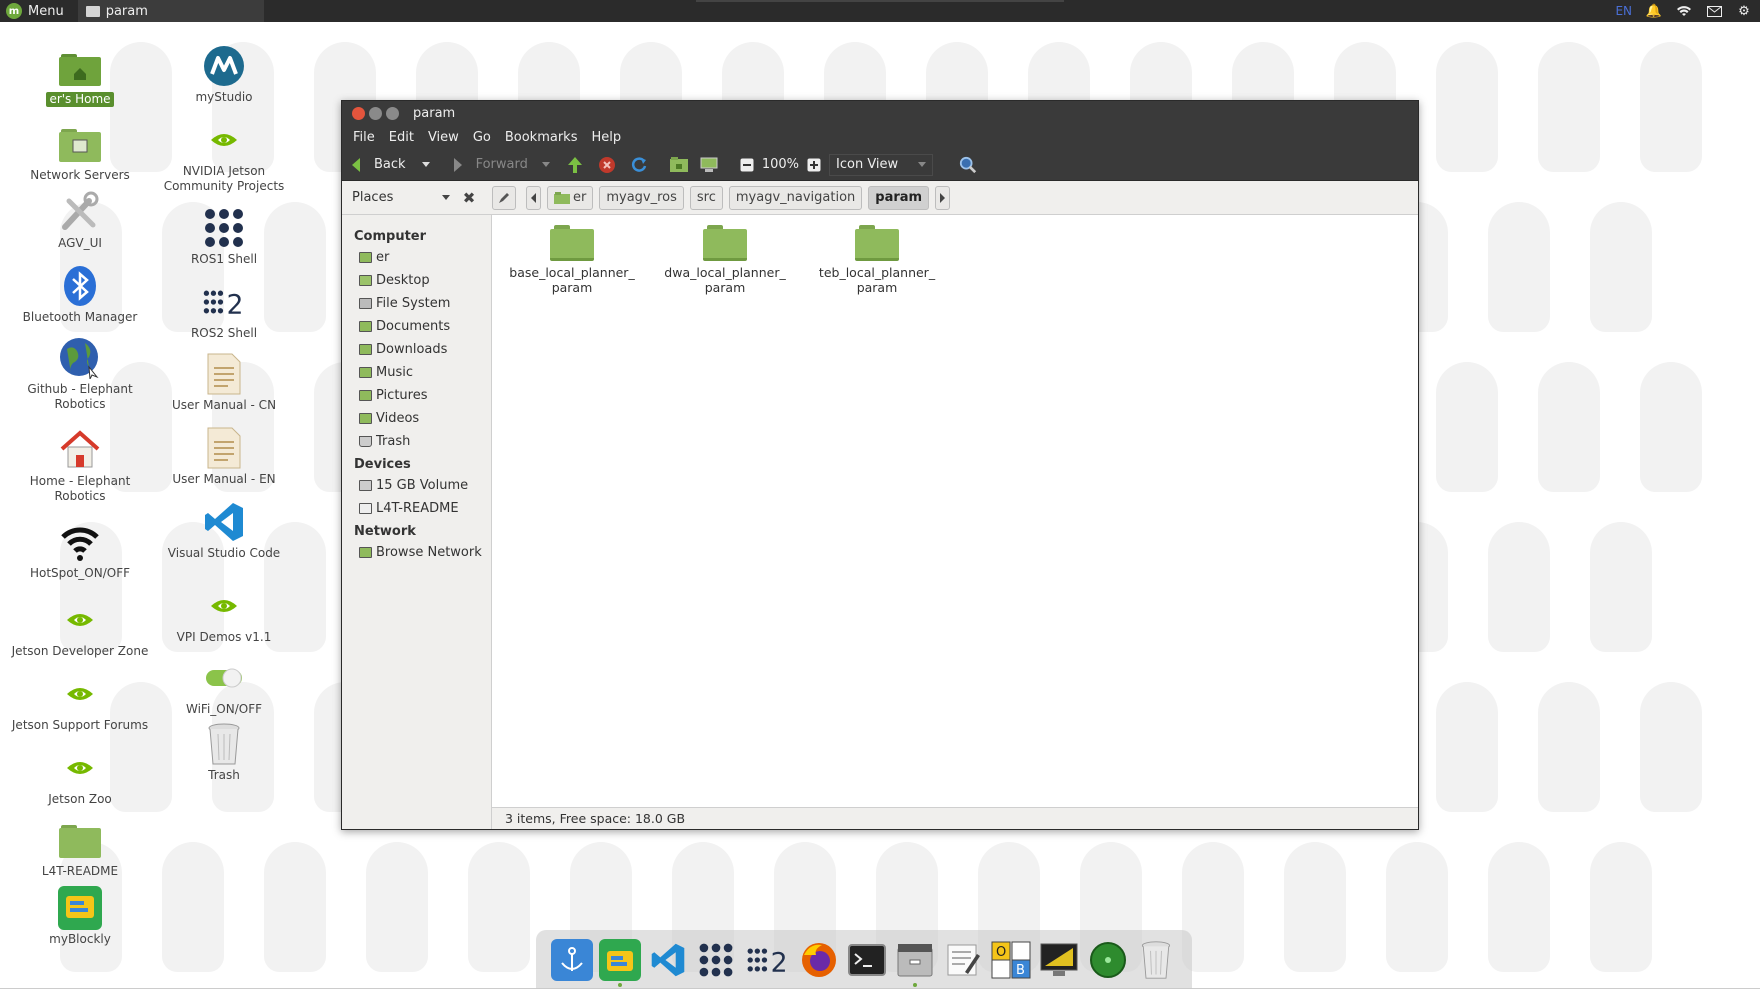 The height and width of the screenshot is (989, 1760). I want to click on menu-button: m Menu, so click(36, 11).